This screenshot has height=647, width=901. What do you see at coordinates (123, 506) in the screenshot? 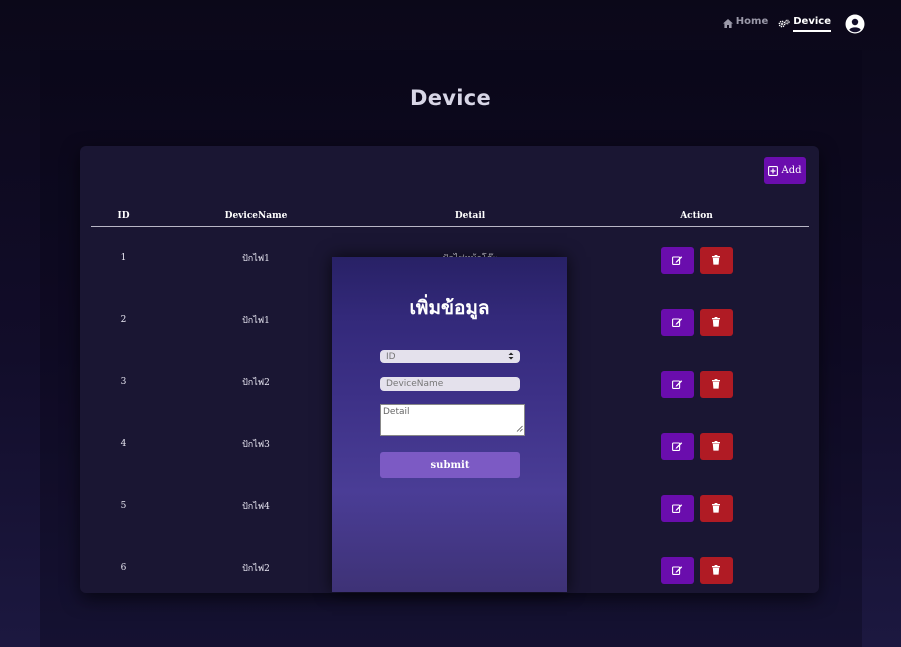
I see `cell-id: 5` at bounding box center [123, 506].